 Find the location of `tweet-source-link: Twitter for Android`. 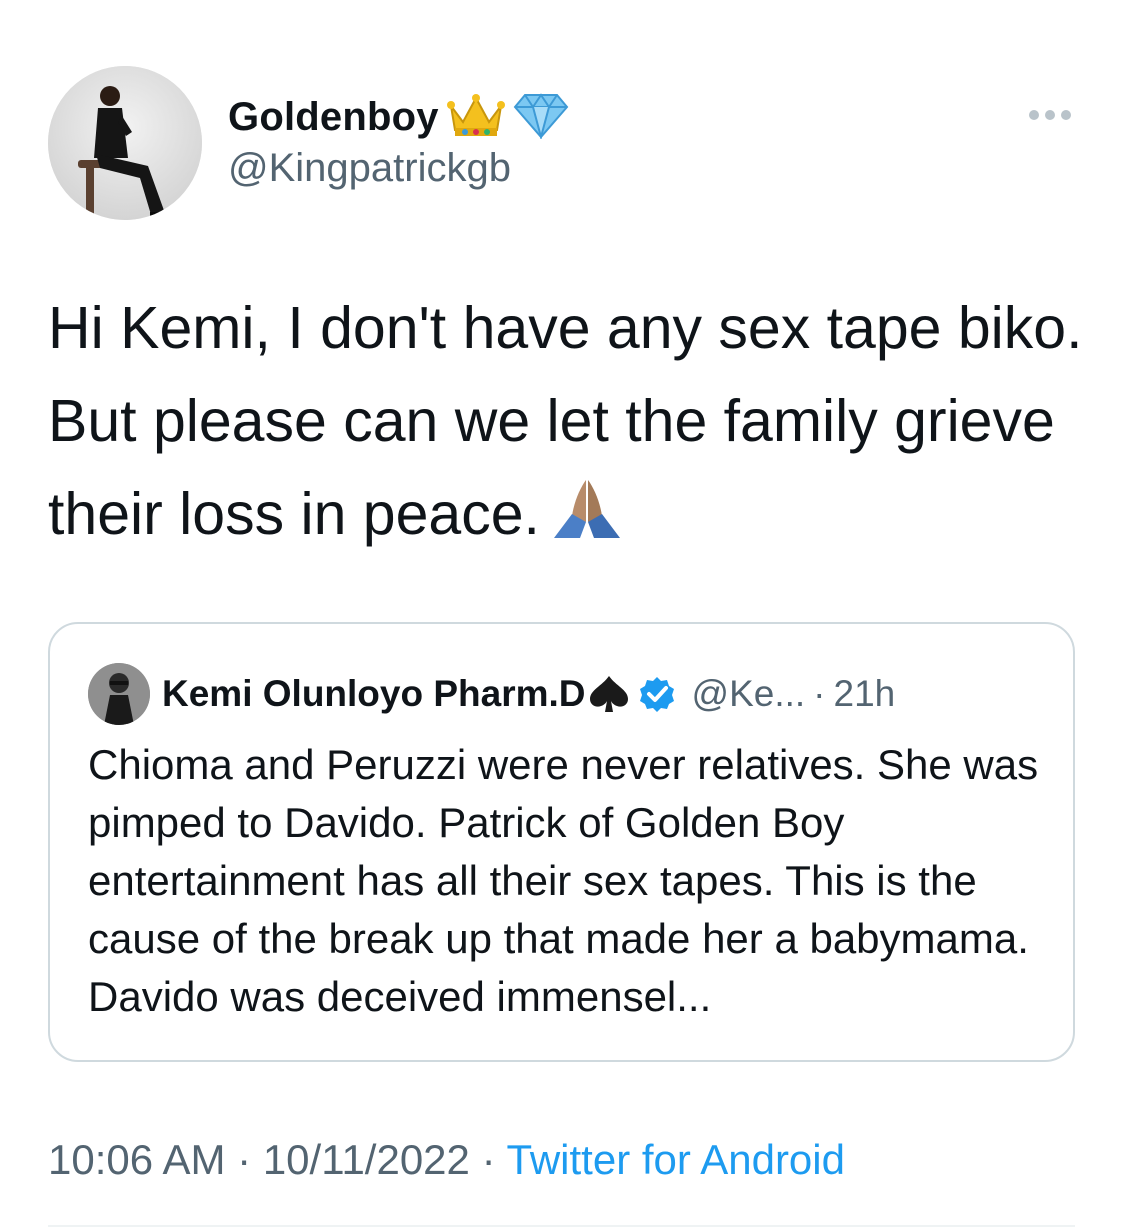

tweet-source-link: Twitter for Android is located at coordinates (676, 1159).